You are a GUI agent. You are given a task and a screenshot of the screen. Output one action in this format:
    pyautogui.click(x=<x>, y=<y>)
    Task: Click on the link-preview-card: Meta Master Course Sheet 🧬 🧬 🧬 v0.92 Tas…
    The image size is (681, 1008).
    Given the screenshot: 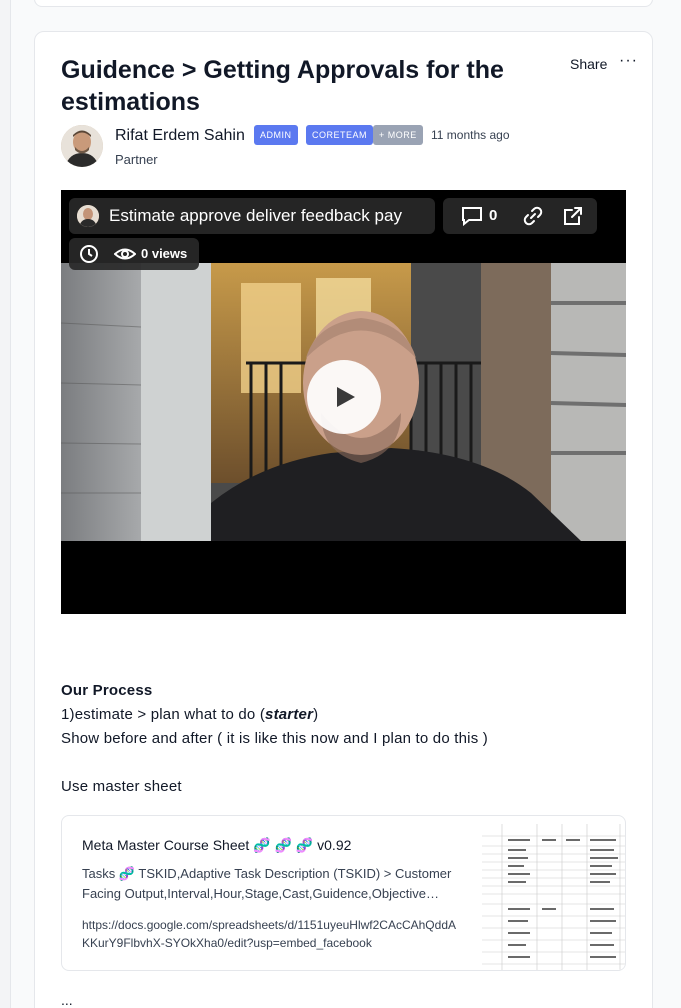 What is the action you would take?
    pyautogui.click(x=343, y=893)
    